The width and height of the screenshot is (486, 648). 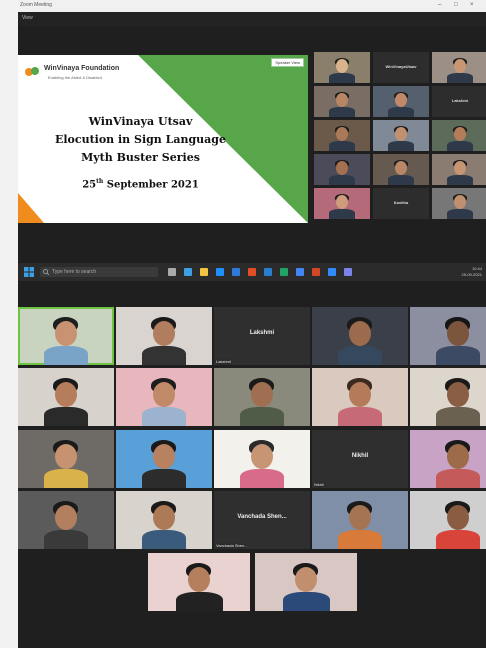 What do you see at coordinates (439, 5) in the screenshot?
I see `minimize-icon: –` at bounding box center [439, 5].